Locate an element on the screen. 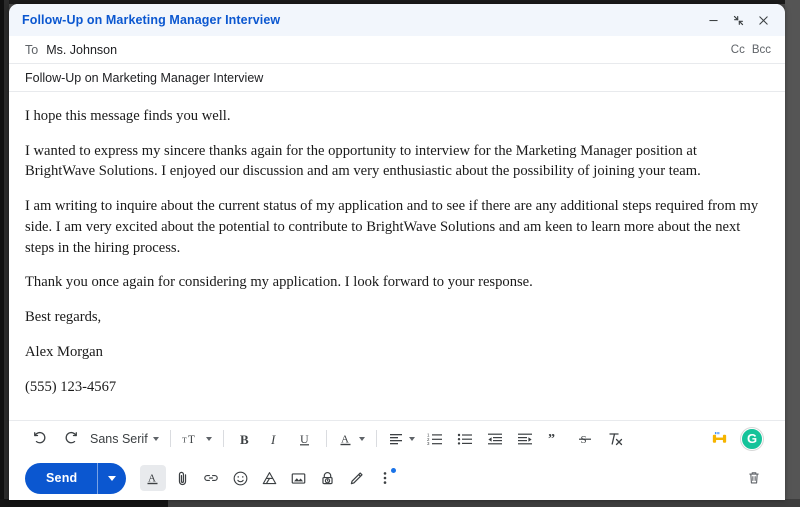 This screenshot has height=507, width=800. text-color-icon: A is located at coordinates (346, 439).